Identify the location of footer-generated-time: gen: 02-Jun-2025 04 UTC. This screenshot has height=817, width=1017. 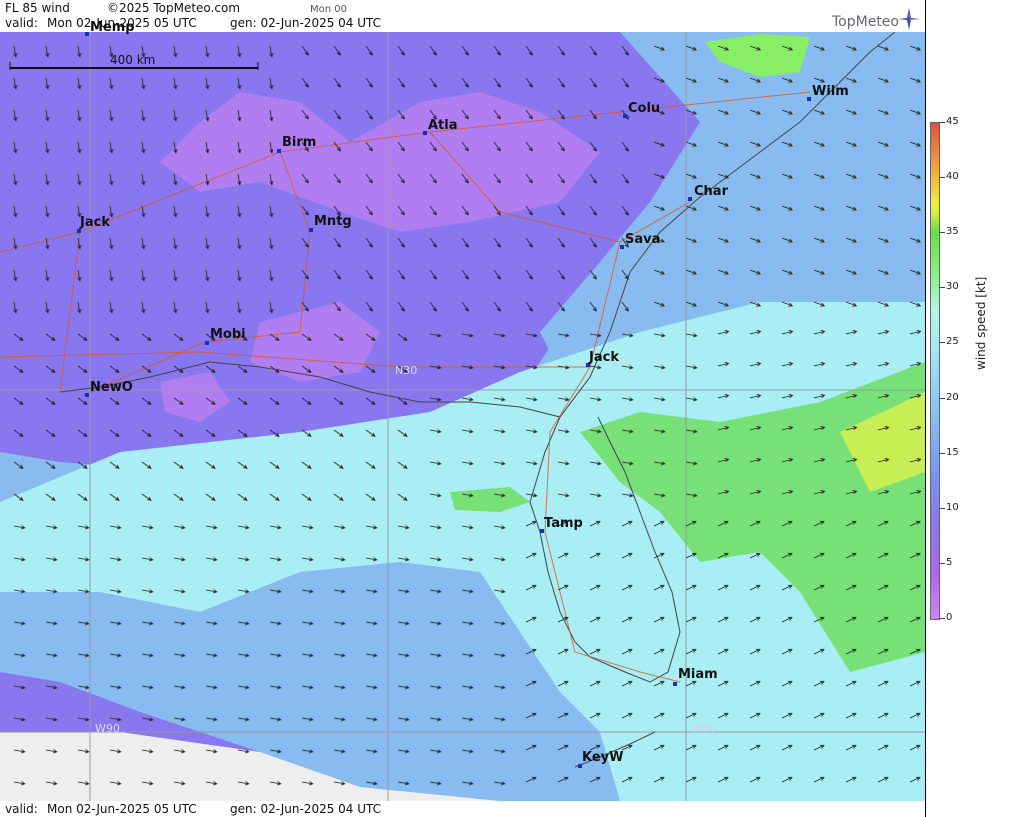
(306, 809).